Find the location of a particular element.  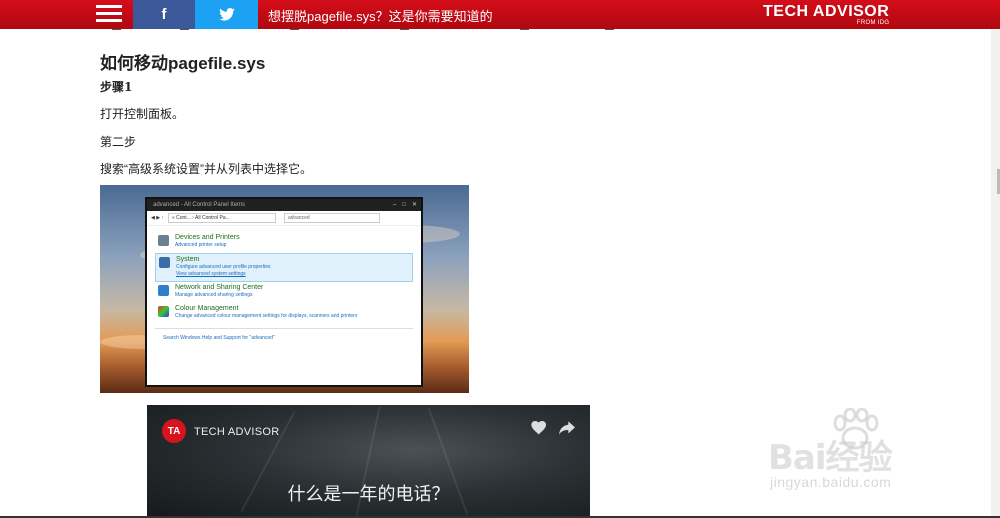

section-heading: 如何移动pagefile.sys is located at coordinates (183, 63).